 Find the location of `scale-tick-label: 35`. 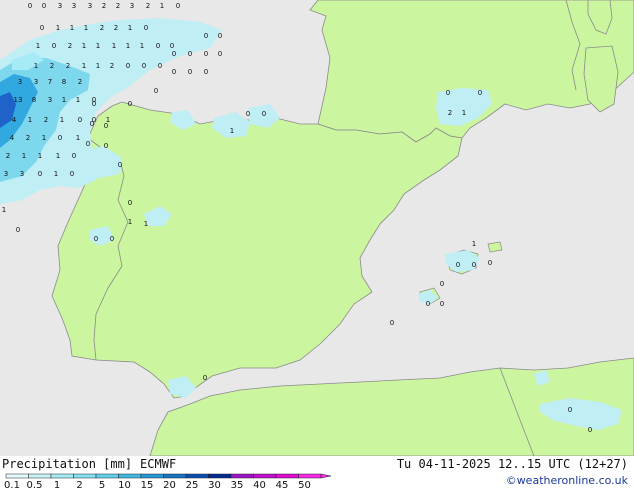

scale-tick-label: 35 is located at coordinates (237, 485).